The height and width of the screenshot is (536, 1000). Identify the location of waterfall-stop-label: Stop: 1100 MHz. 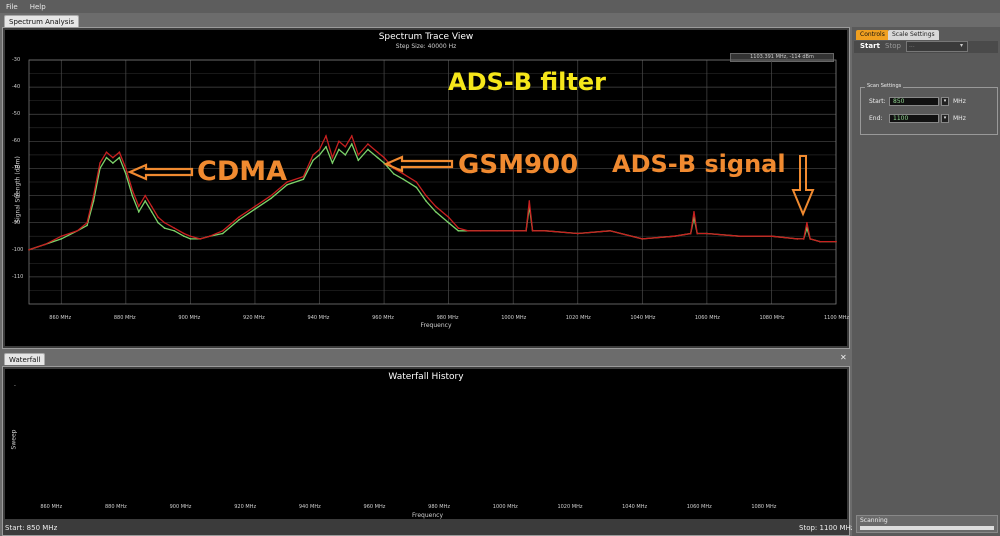
(827, 528).